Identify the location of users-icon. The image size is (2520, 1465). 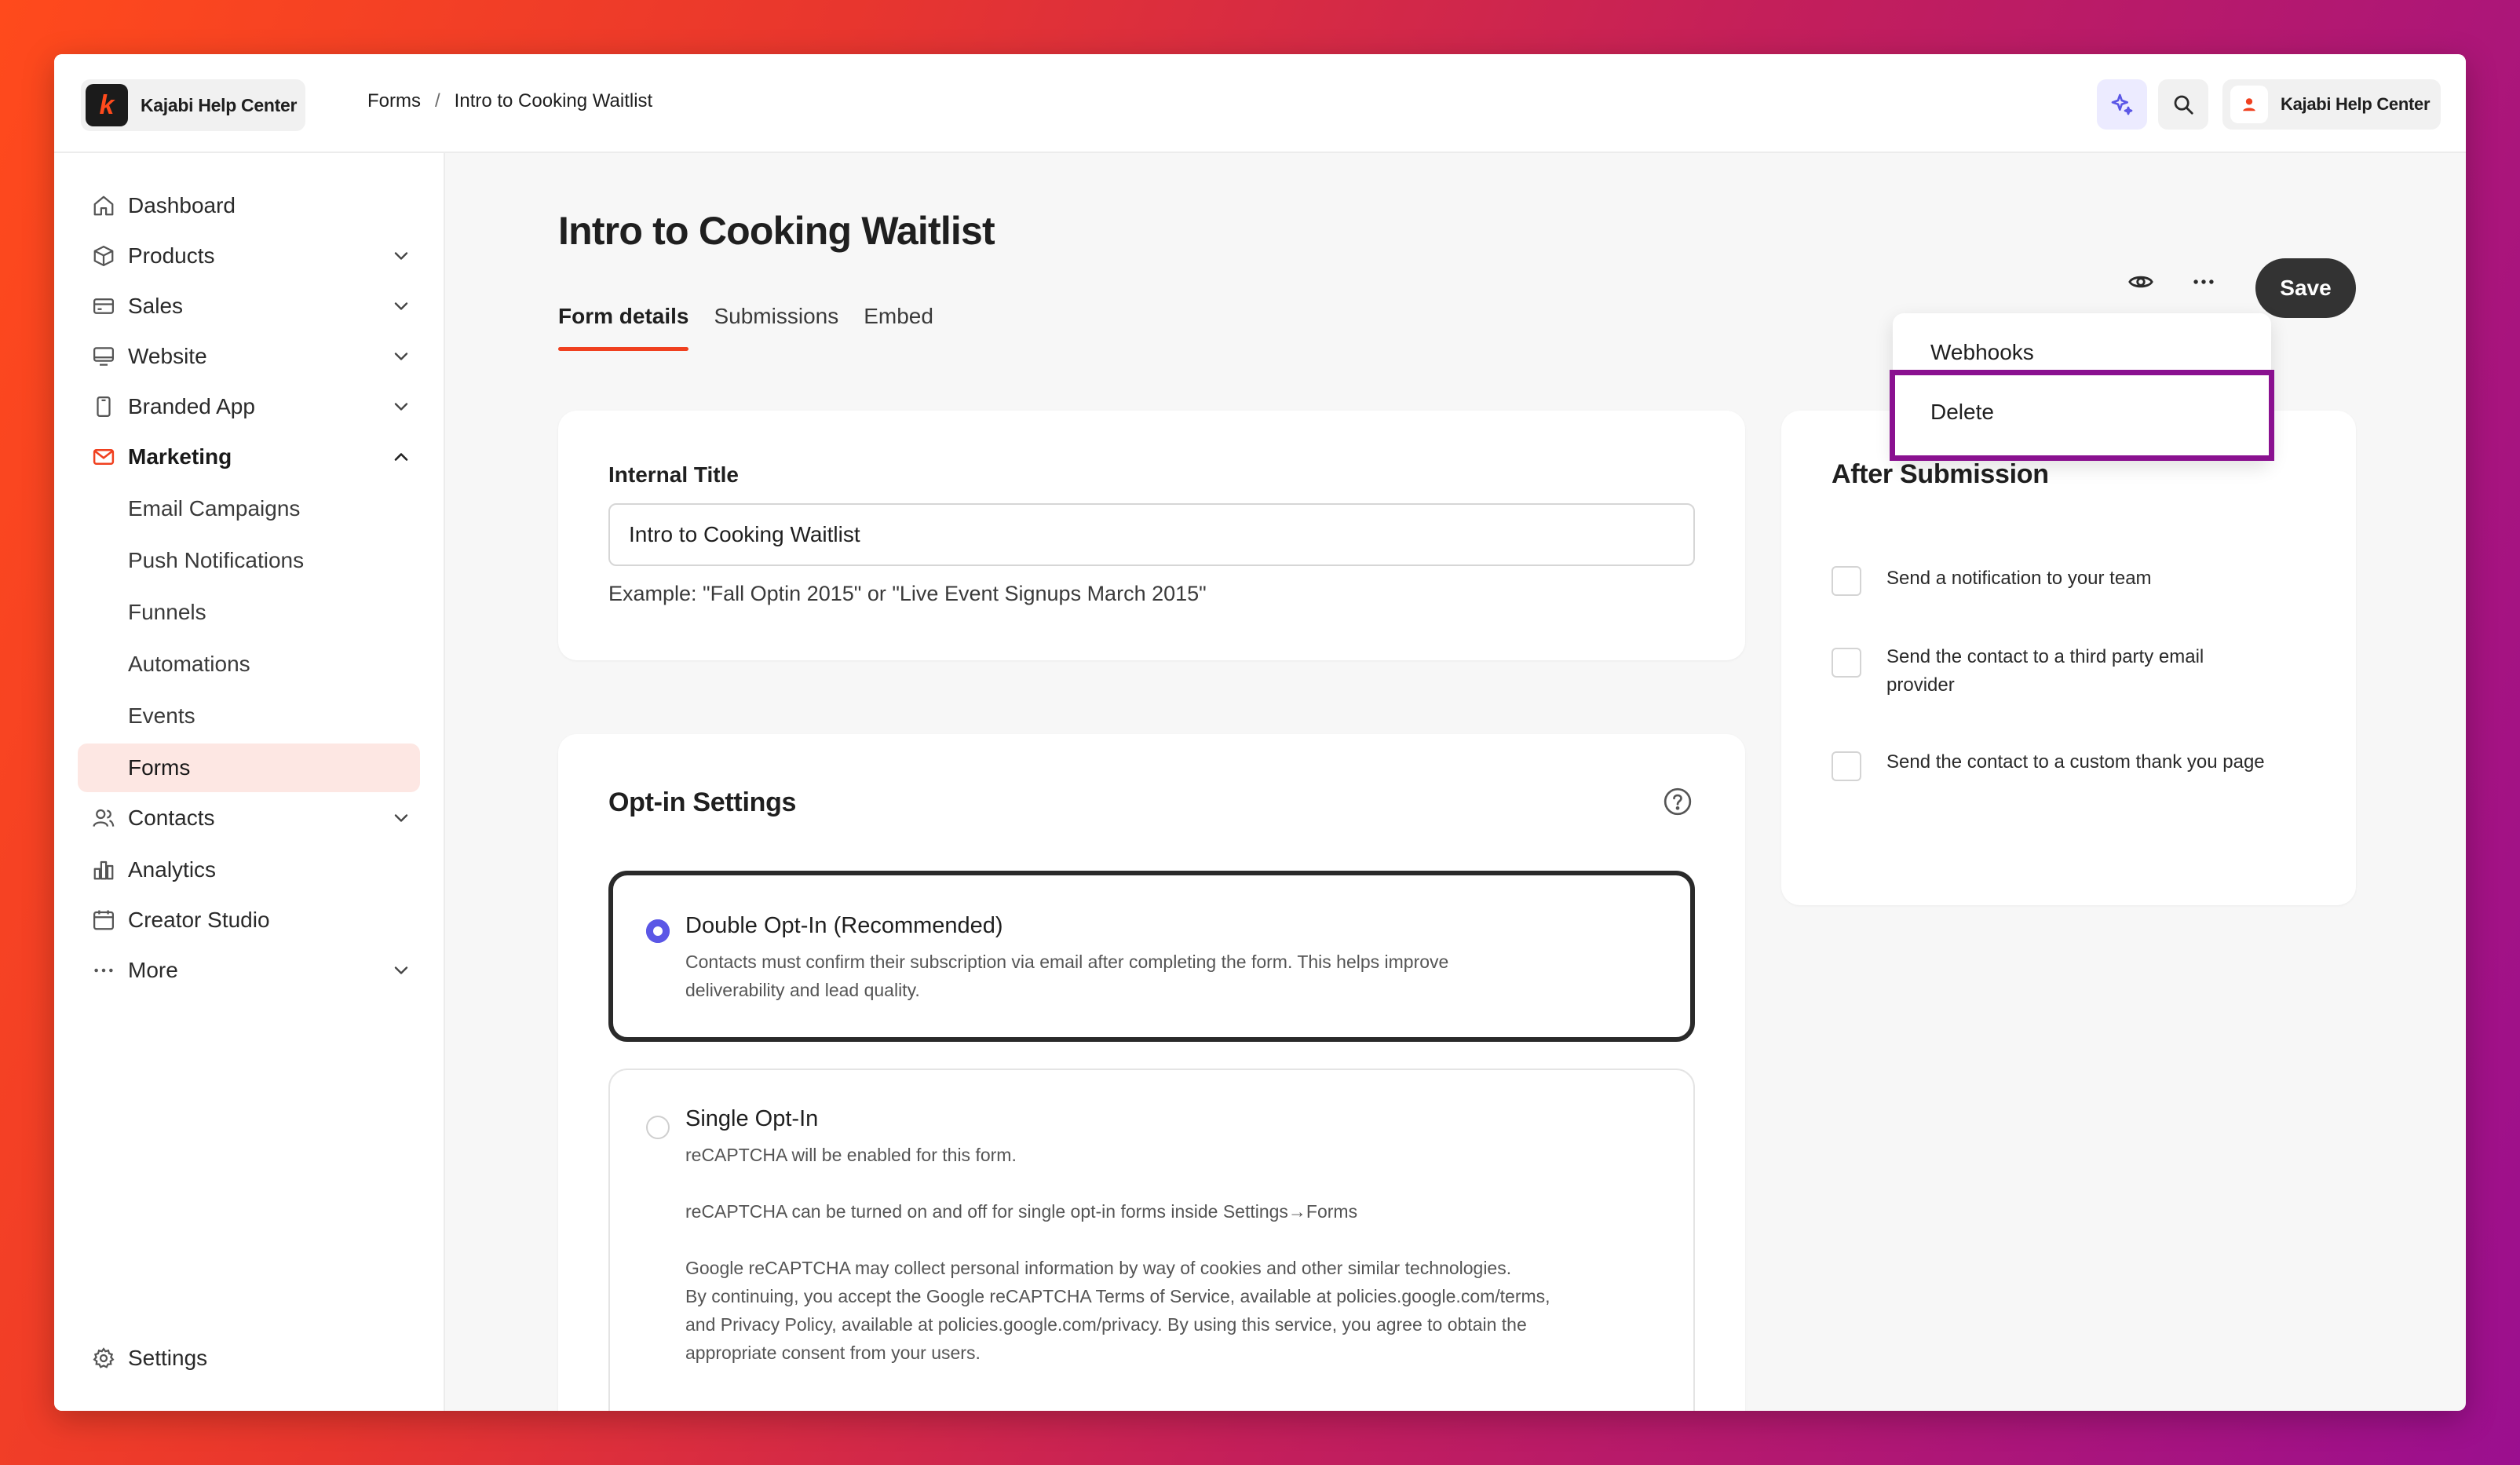
(104, 818).